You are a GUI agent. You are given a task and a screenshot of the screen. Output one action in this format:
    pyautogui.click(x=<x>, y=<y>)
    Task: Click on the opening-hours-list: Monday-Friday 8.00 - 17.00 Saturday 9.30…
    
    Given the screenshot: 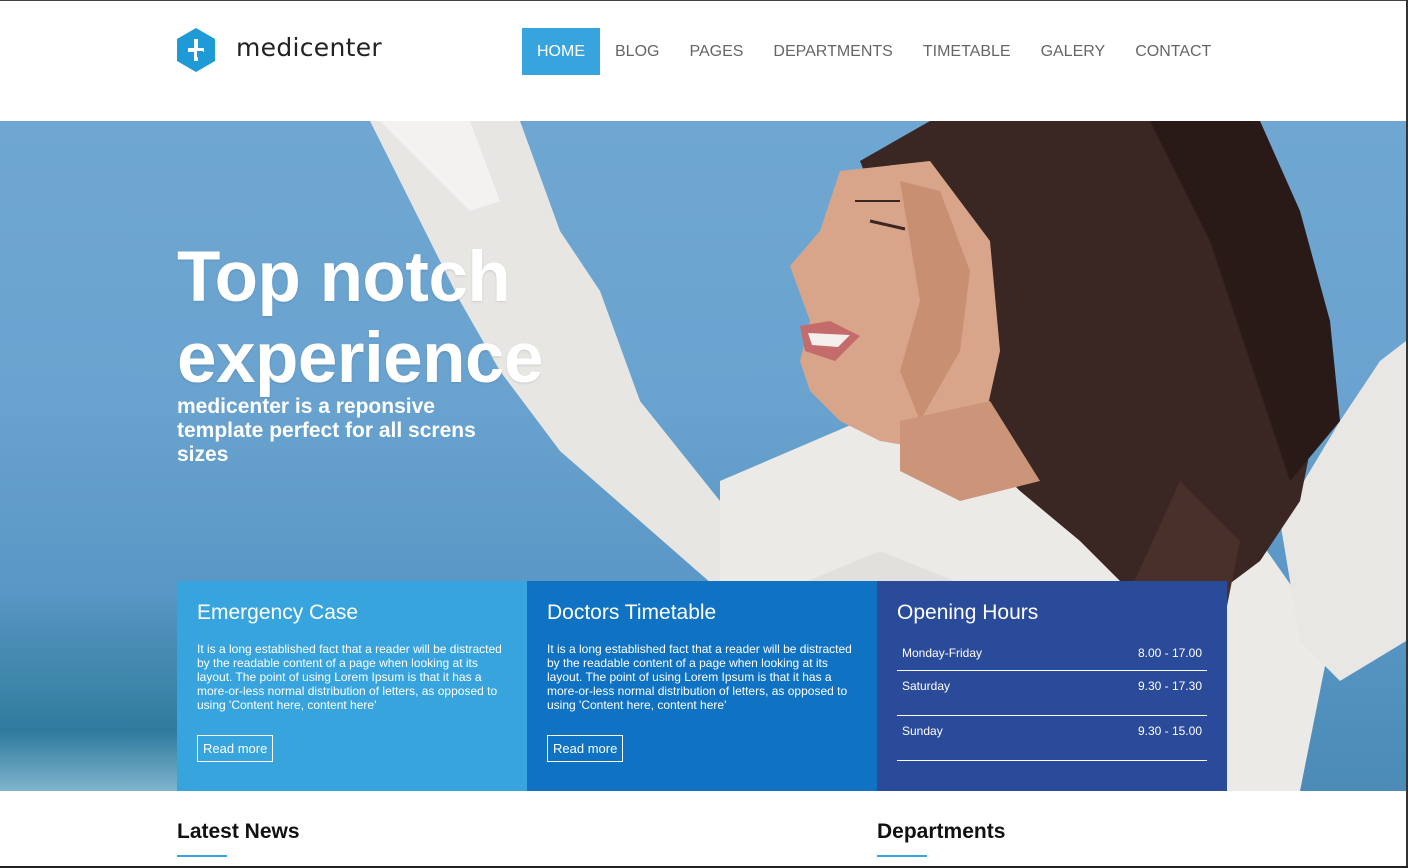 What is the action you would take?
    pyautogui.click(x=1052, y=699)
    